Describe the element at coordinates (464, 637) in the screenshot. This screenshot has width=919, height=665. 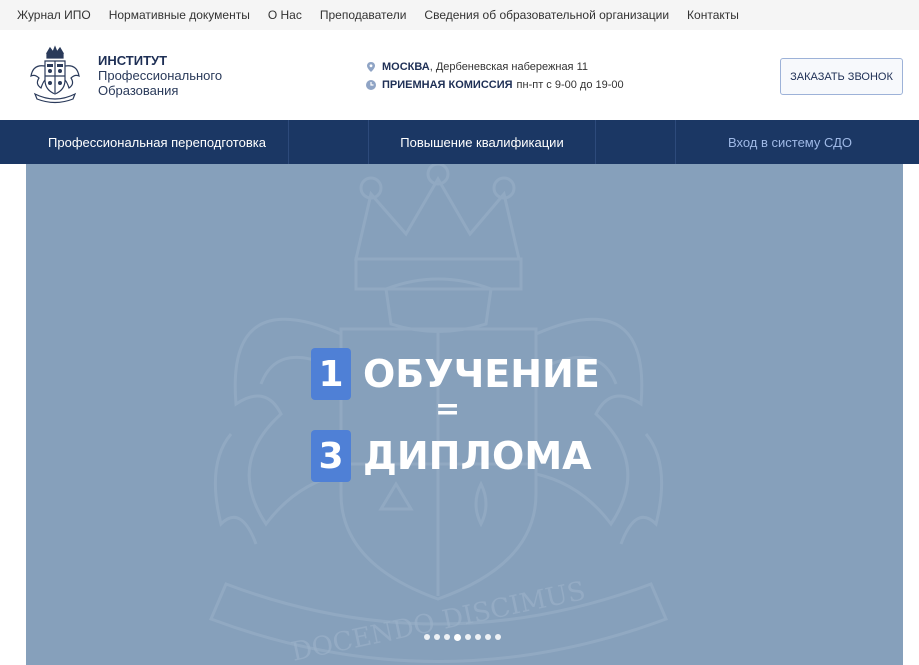
I see `slider-pagination` at that location.